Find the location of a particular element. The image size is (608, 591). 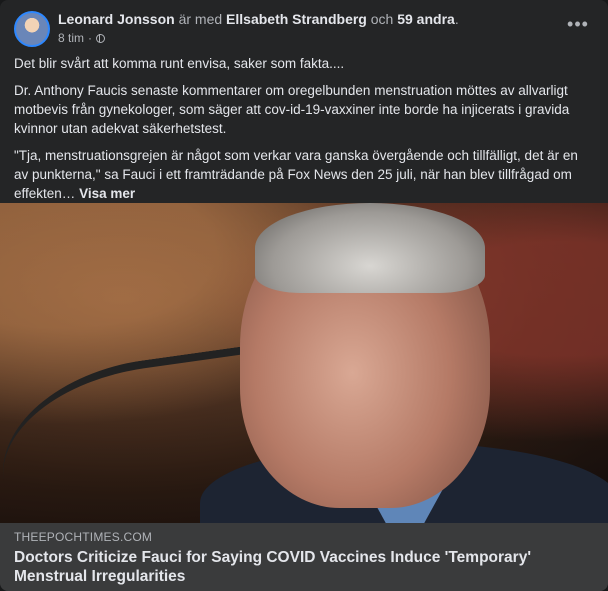

link-domain: THEEPOCHTIMES.COM is located at coordinates (83, 537).